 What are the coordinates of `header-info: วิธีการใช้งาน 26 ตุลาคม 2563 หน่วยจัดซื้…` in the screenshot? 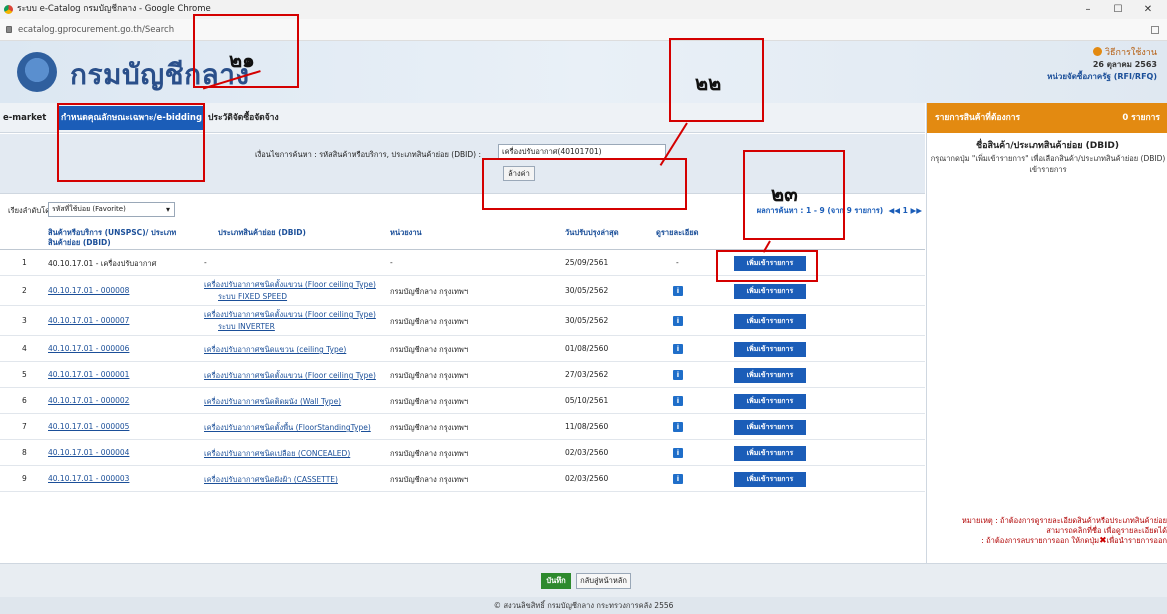 It's located at (1102, 65).